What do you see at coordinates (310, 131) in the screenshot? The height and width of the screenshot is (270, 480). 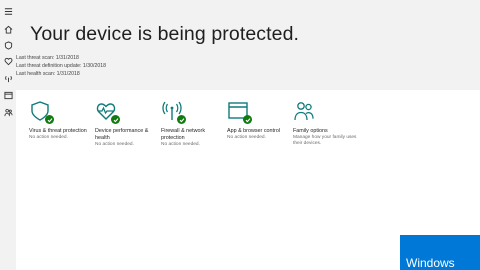 I see `tile-title: Family options` at bounding box center [310, 131].